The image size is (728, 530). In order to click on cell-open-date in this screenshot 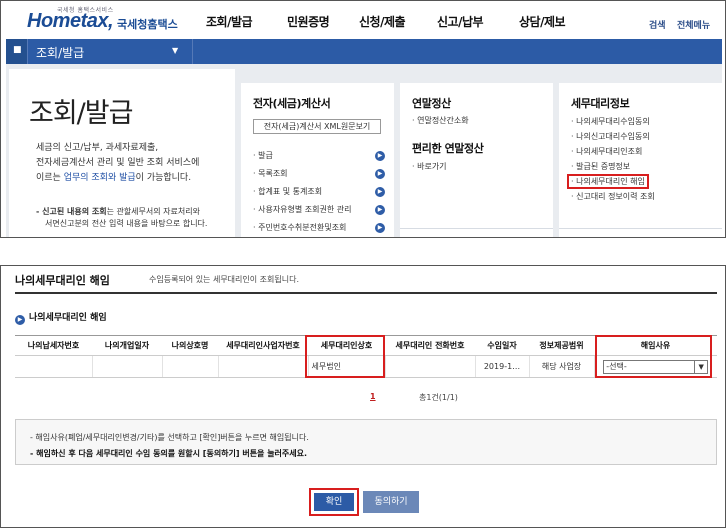, I will do `click(126, 366)`.